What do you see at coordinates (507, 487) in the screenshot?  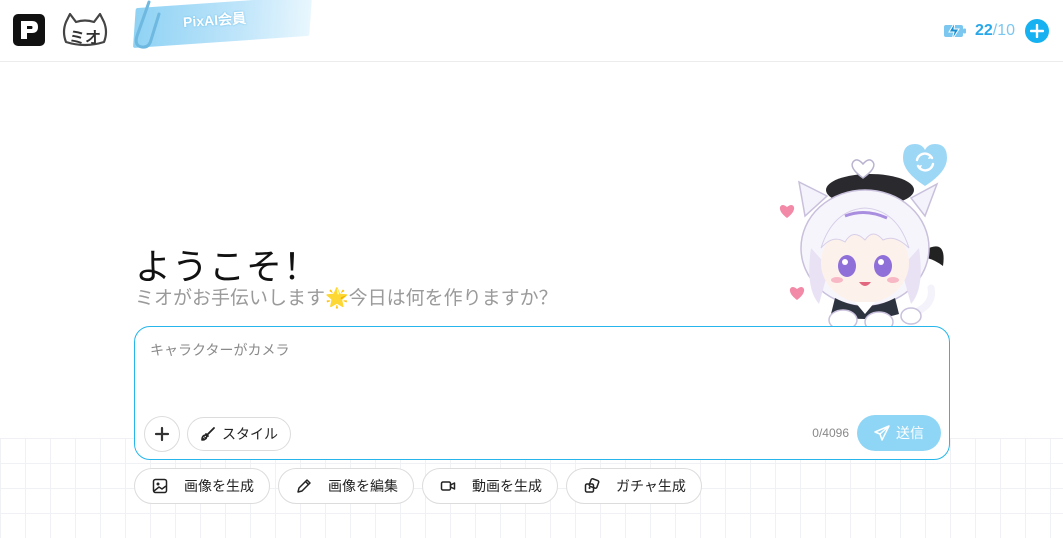 I see `generate-video-label: 動画を生成` at bounding box center [507, 487].